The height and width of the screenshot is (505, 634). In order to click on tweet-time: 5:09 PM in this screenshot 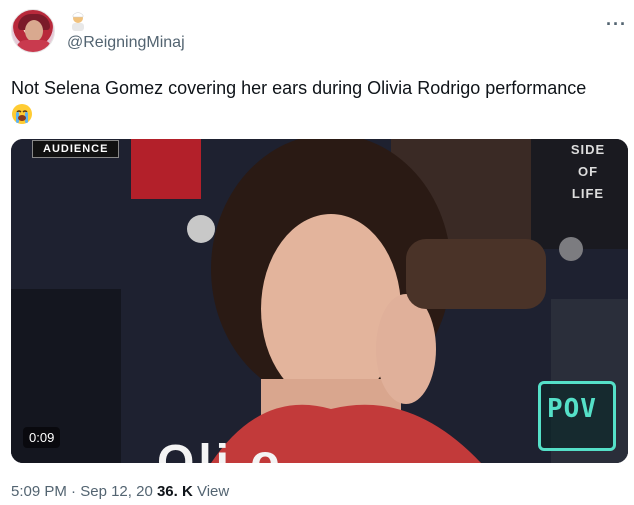, I will do `click(39, 491)`.